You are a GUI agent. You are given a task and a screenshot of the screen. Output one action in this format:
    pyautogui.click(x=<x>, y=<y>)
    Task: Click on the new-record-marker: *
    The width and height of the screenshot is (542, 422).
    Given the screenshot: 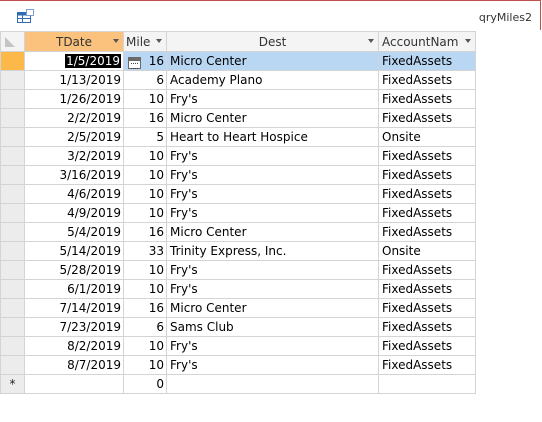 What is the action you would take?
    pyautogui.click(x=12, y=384)
    